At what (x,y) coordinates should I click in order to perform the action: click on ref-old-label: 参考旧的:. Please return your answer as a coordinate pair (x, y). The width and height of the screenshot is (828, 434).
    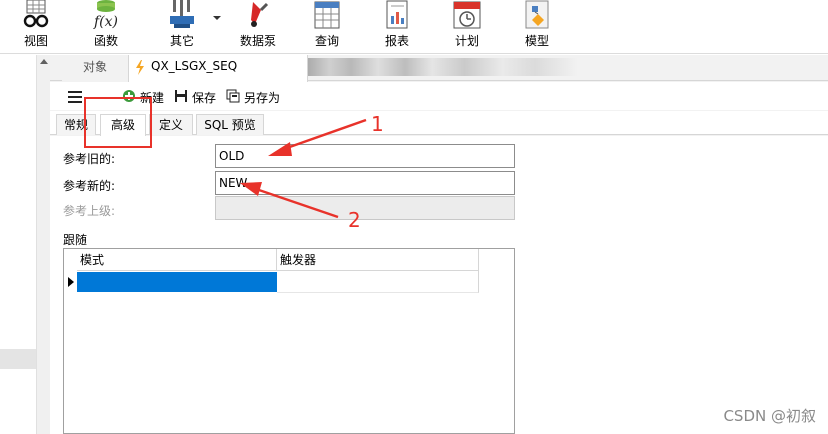
    Looking at the image, I should click on (89, 159).